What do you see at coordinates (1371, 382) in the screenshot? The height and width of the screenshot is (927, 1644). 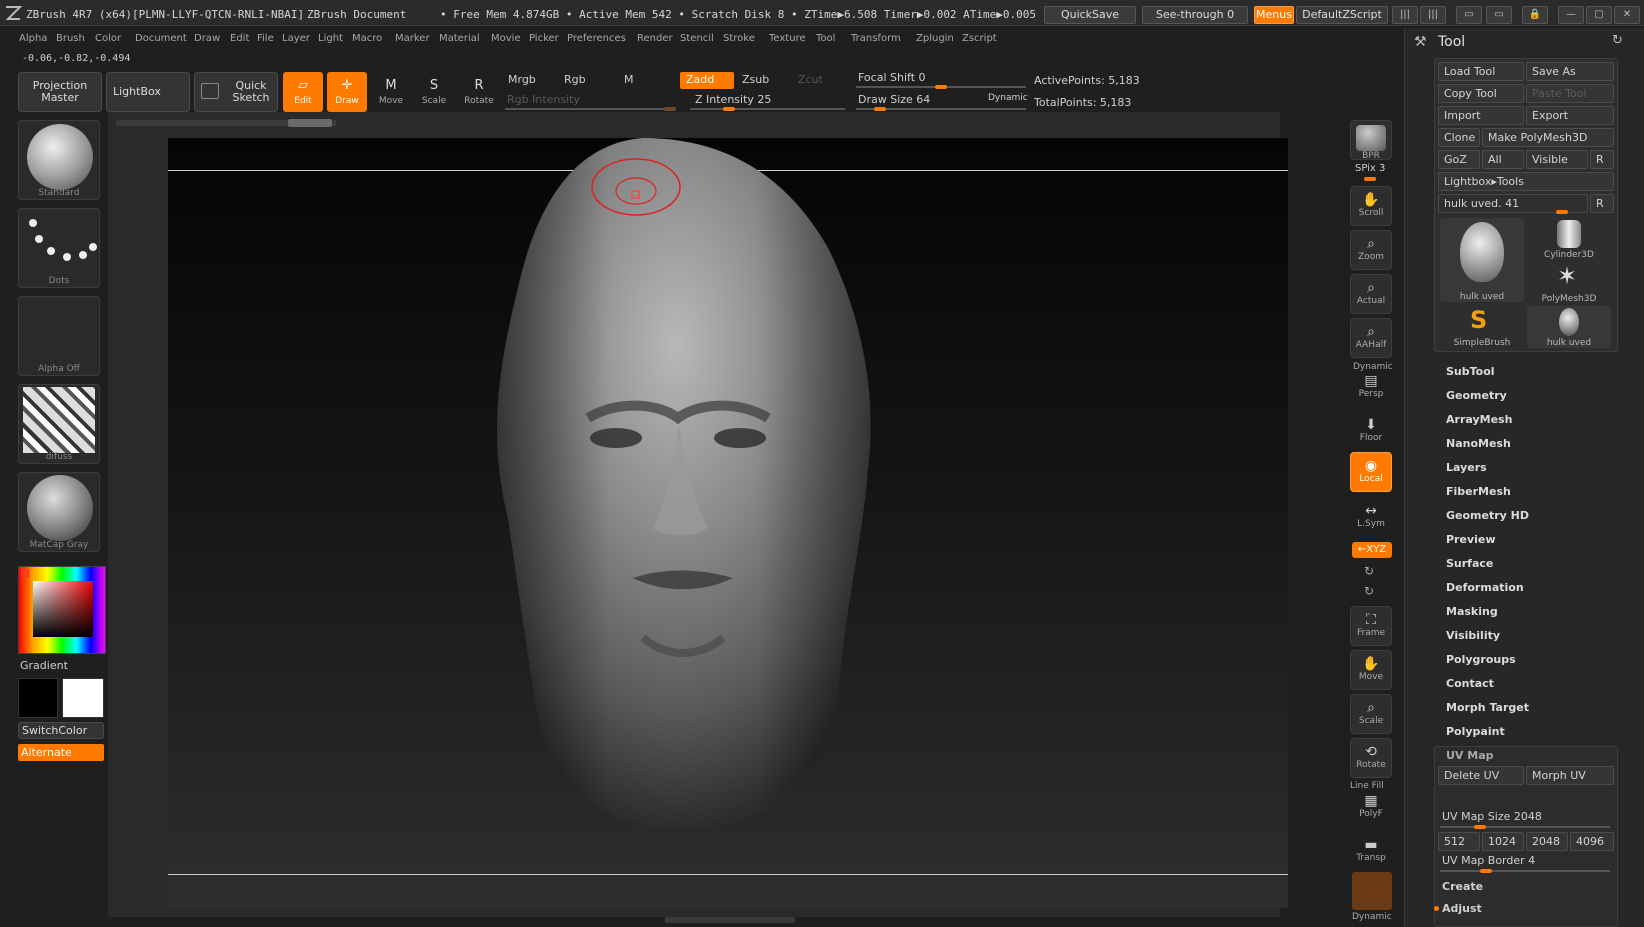 I see `persp-button: ▤ Persp` at bounding box center [1371, 382].